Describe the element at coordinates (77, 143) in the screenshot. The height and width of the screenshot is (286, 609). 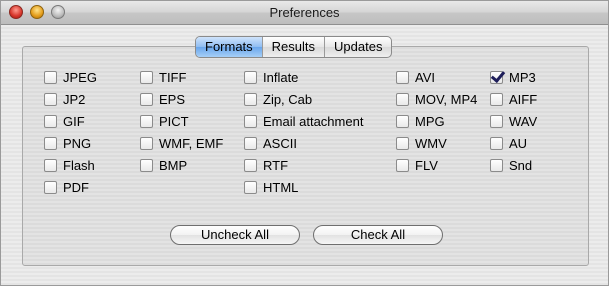
I see `checkbox-label: PNG` at that location.